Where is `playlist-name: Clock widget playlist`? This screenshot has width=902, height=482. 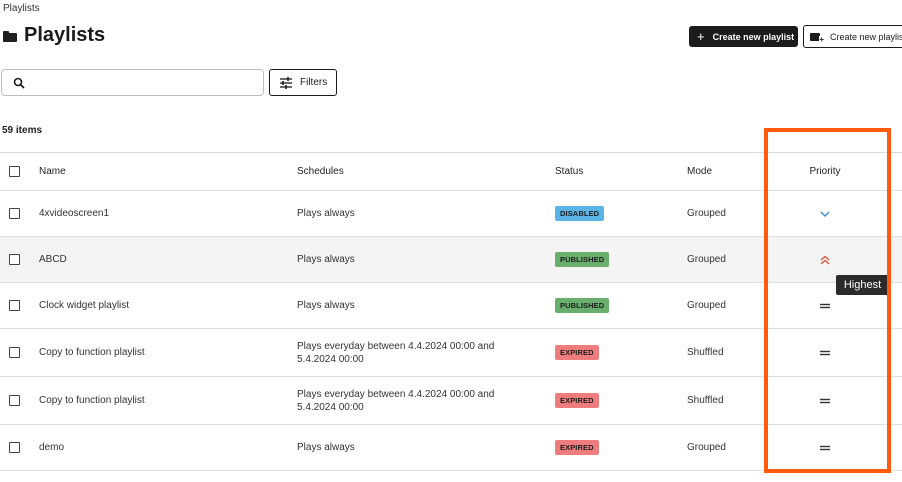 playlist-name: Clock widget playlist is located at coordinates (84, 305).